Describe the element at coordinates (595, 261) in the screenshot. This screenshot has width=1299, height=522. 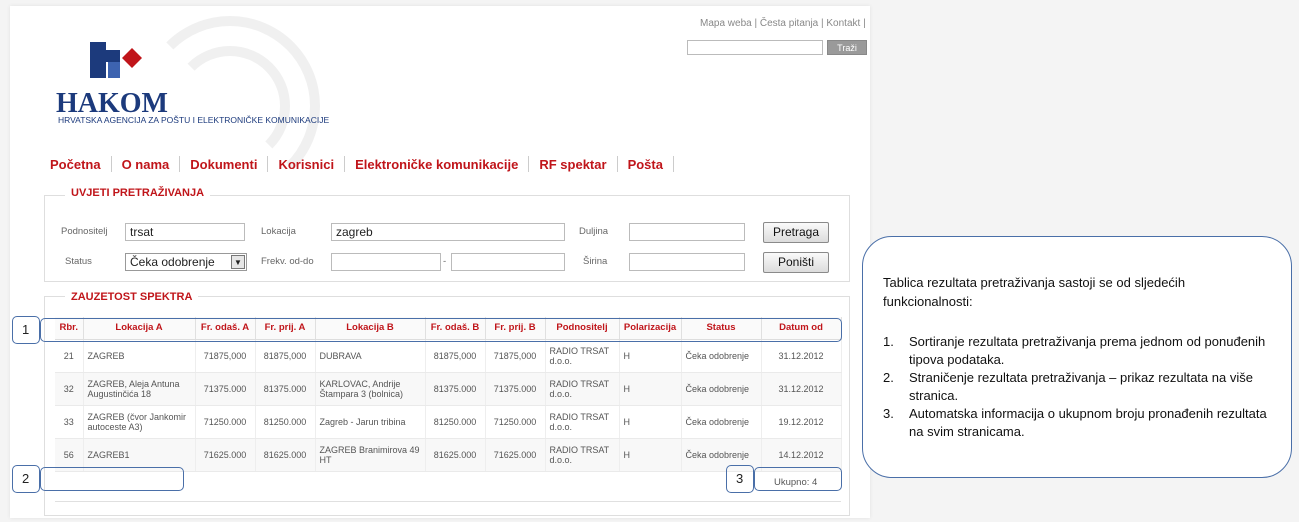
I see `sirina-label: Širina` at that location.